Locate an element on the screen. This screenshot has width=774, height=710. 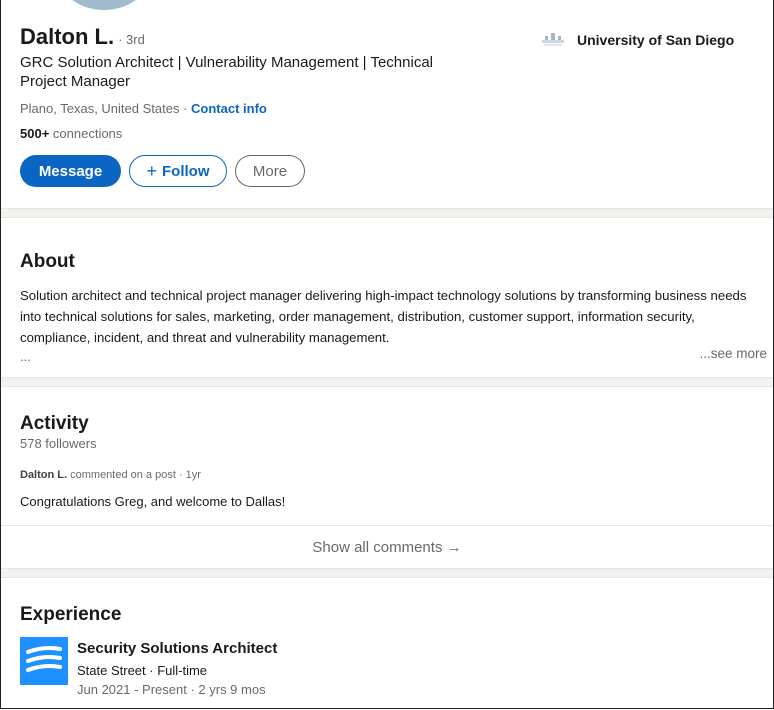
connections-label: connections is located at coordinates (86, 133).